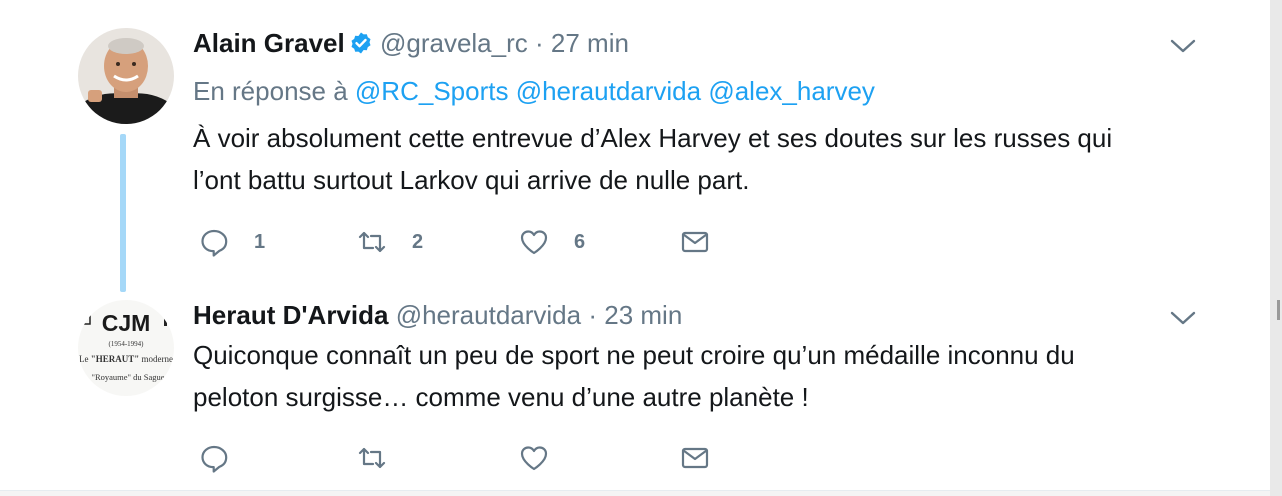 This screenshot has width=1282, height=496. I want to click on tweet-timestamp: 27 min, so click(590, 43).